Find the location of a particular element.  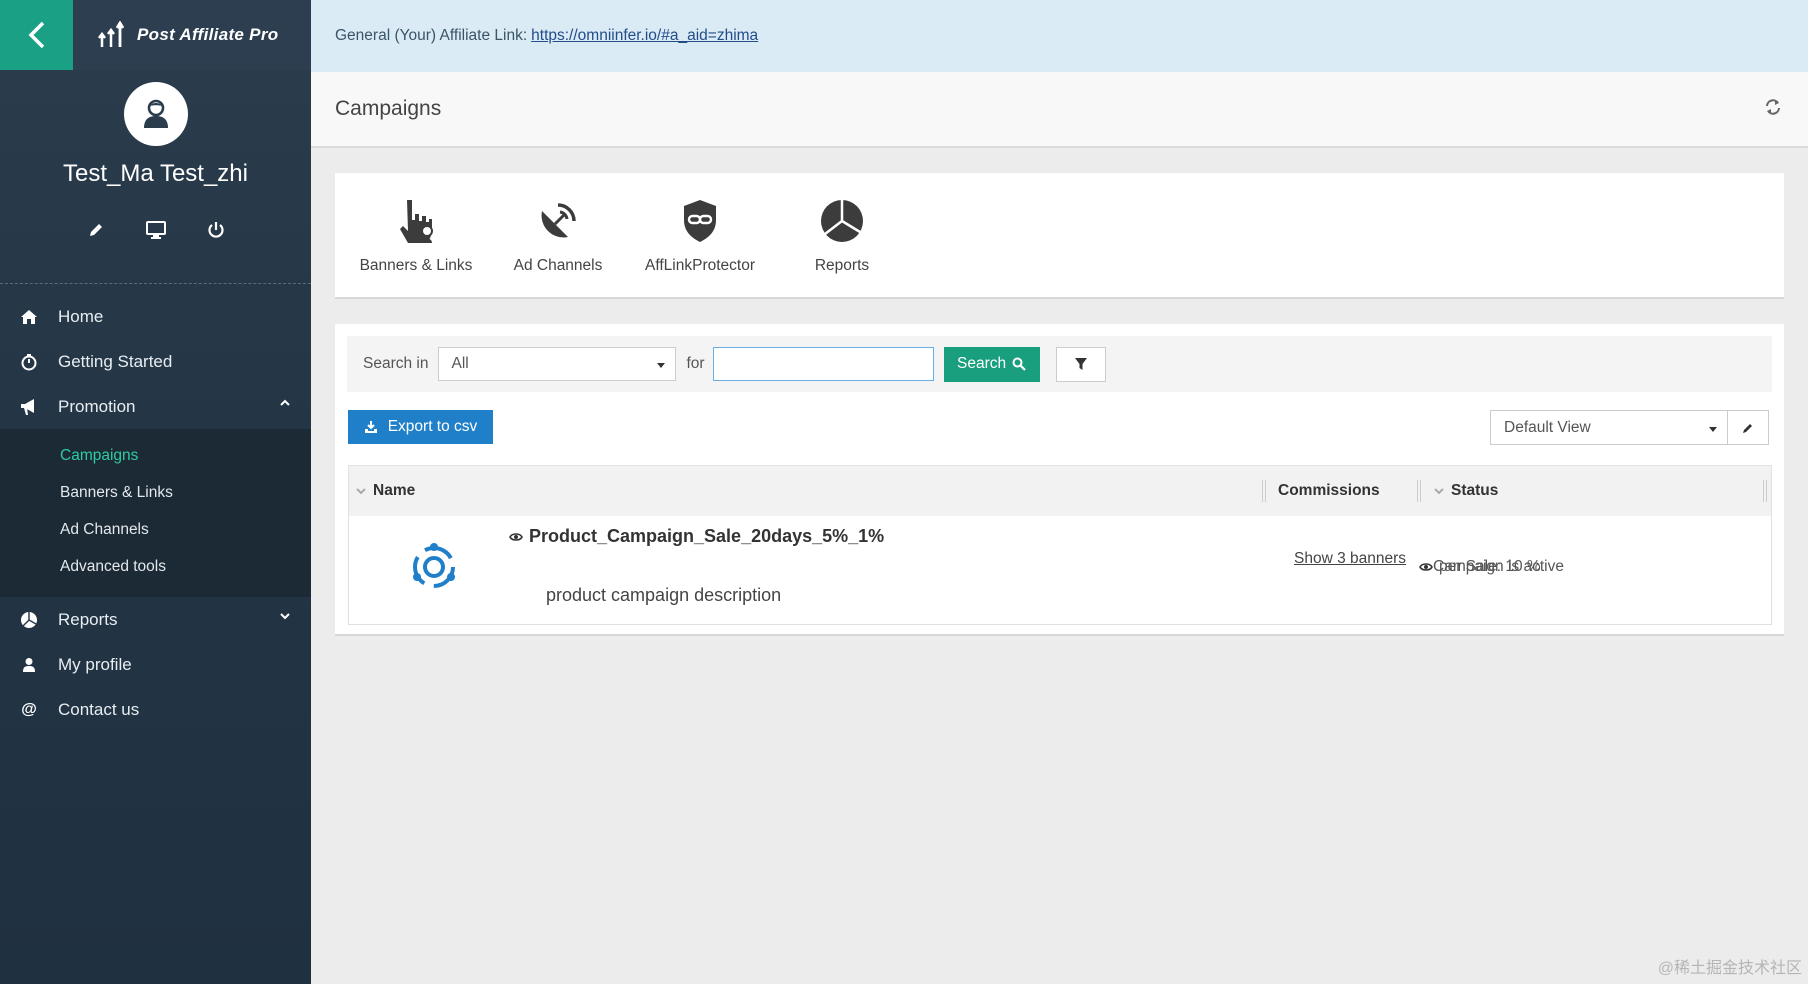

export-csv-label: Export to csv is located at coordinates (432, 426).